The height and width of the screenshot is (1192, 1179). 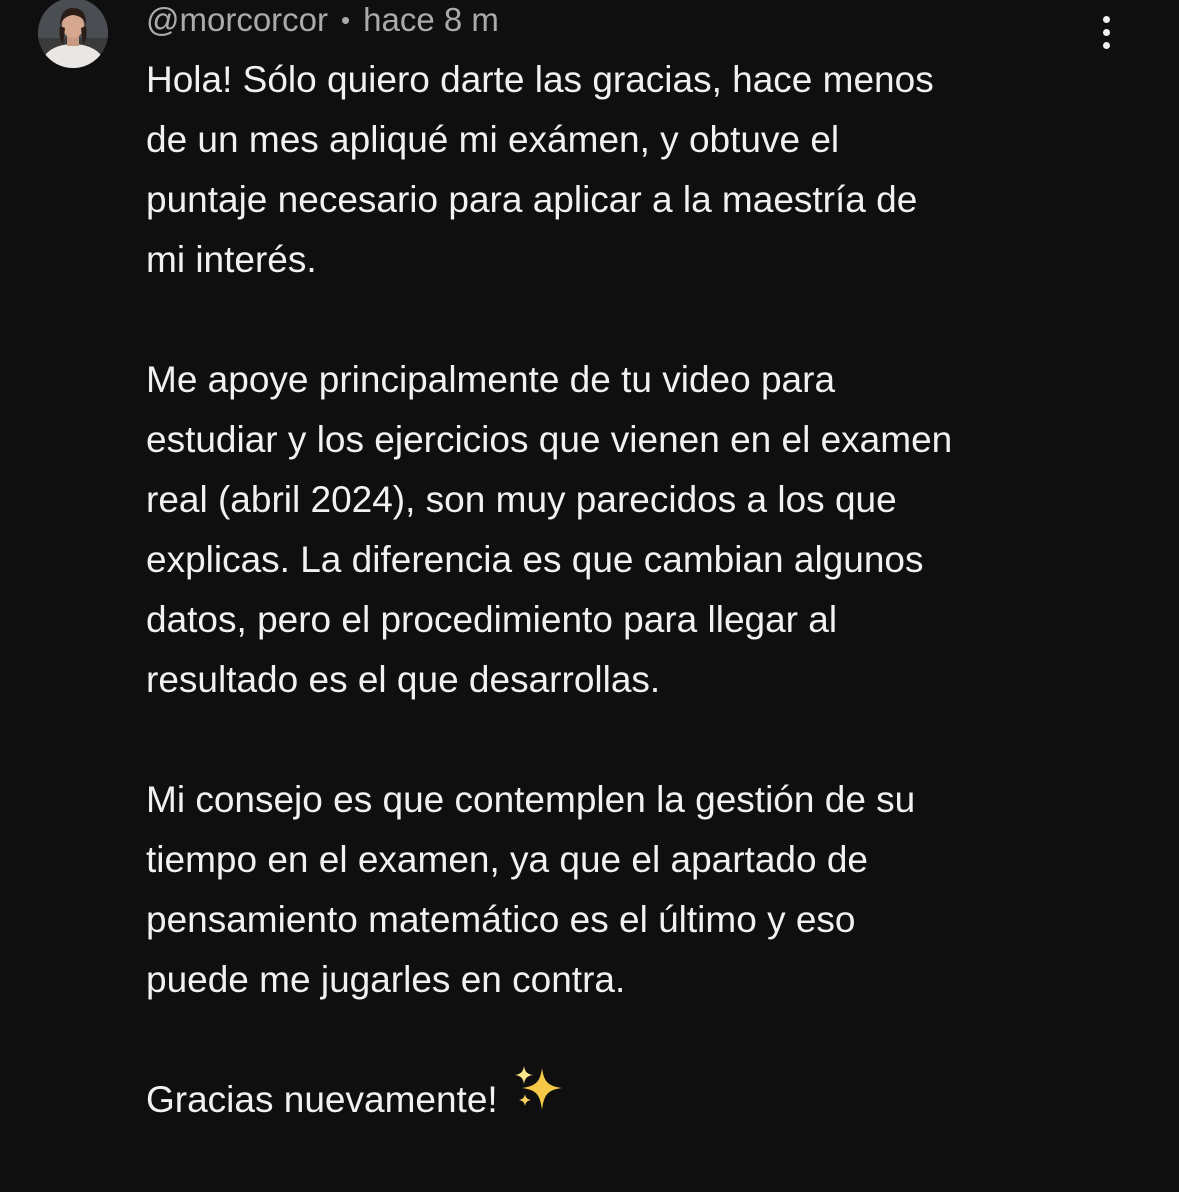 I want to click on timestamp: hace 8 m, so click(x=431, y=20).